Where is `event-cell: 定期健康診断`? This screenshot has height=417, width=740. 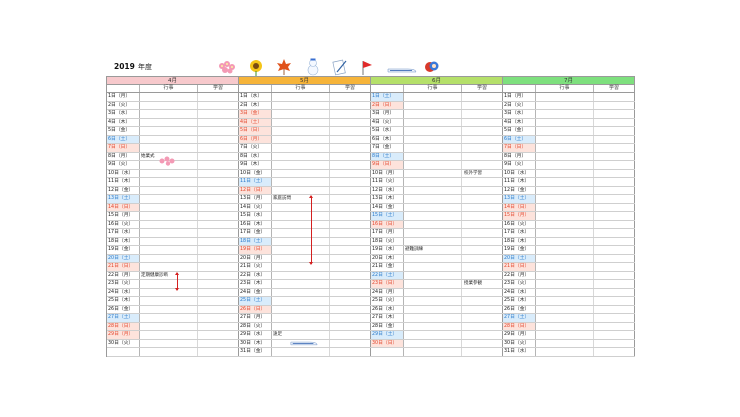 event-cell: 定期健康診断 is located at coordinates (169, 275).